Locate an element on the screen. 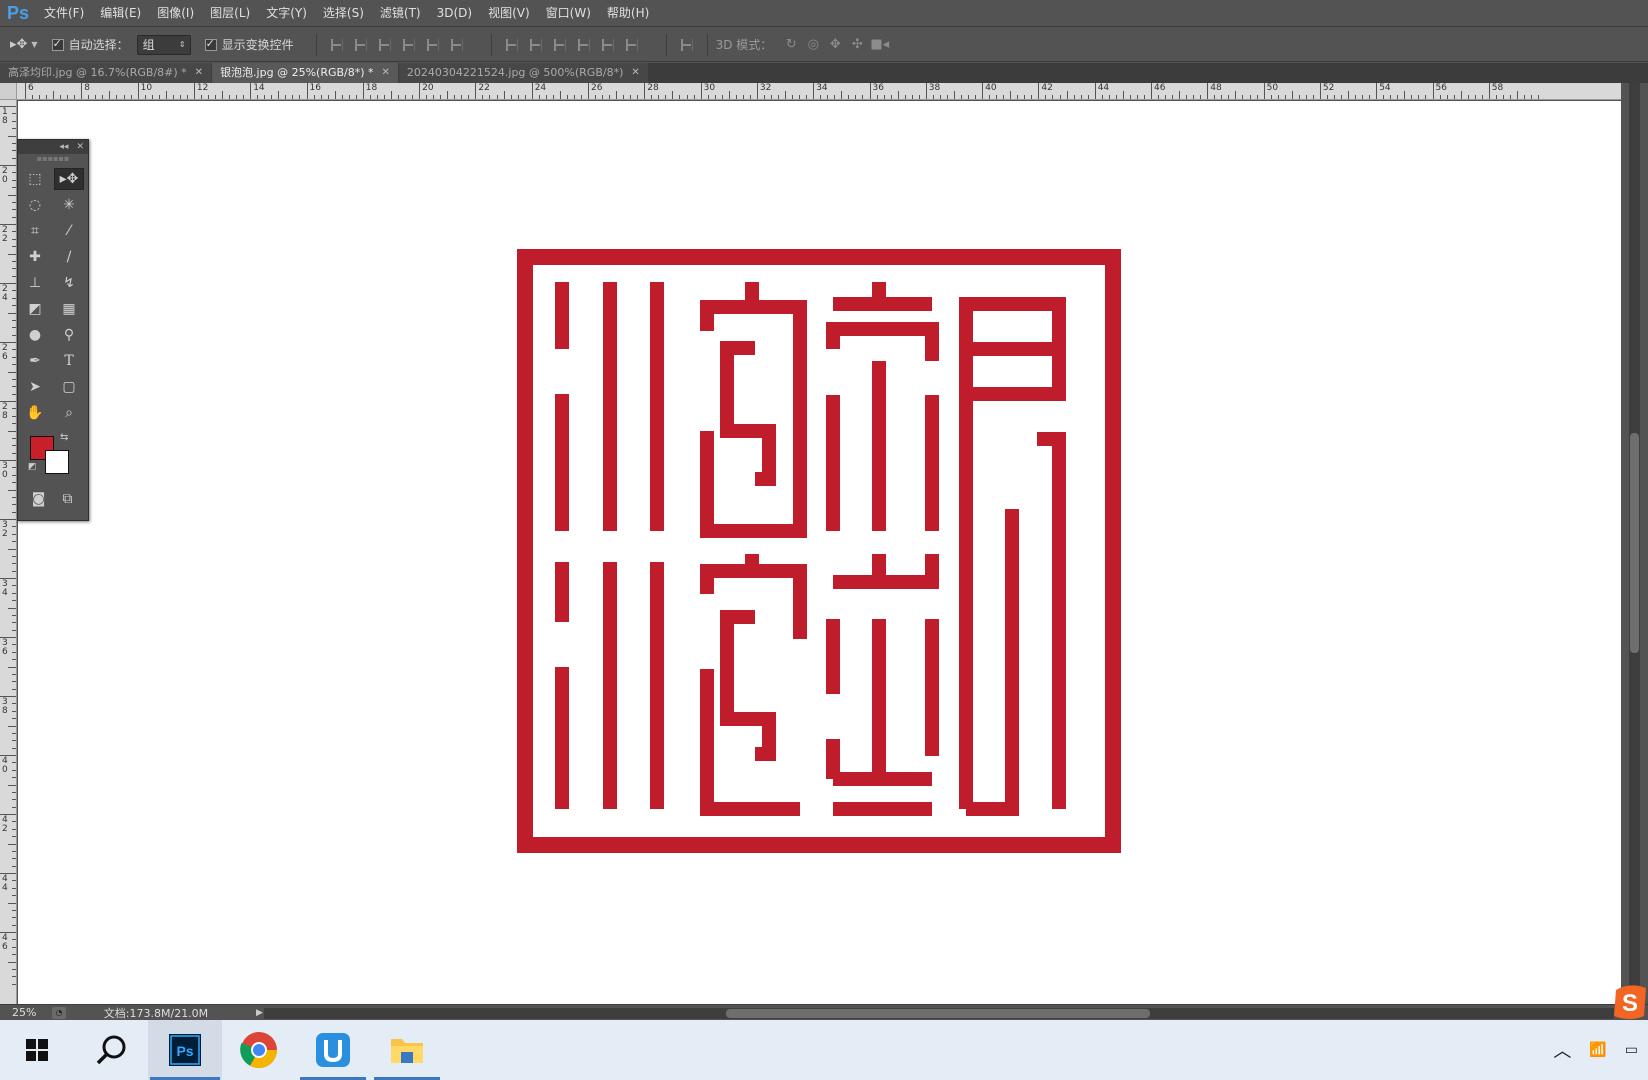  horizontal-scrollbar is located at coordinates (939, 1013).